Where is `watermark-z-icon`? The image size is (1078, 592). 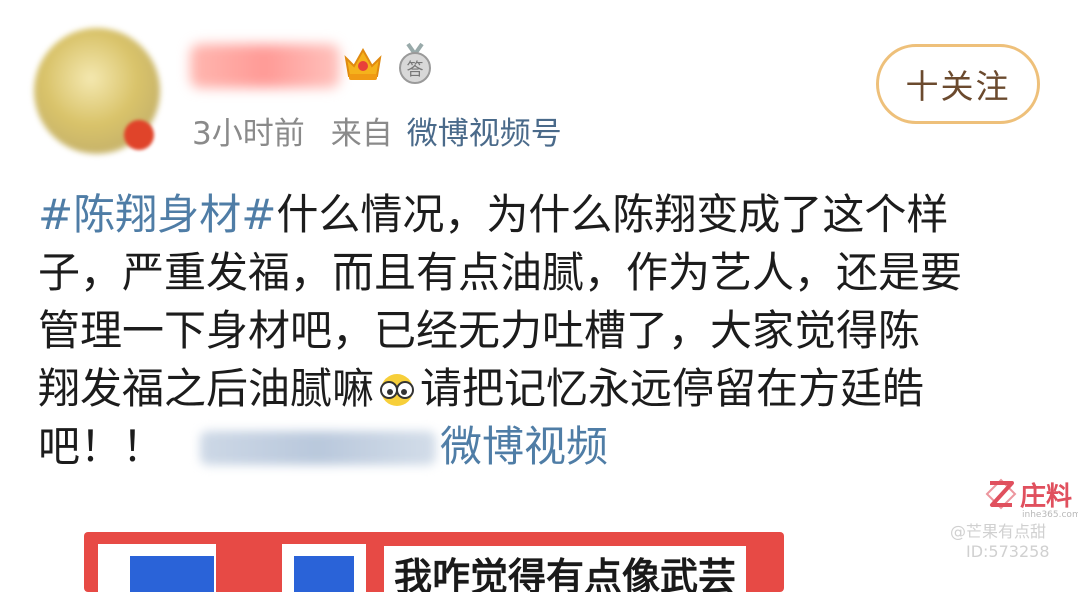 watermark-z-icon is located at coordinates (1001, 494).